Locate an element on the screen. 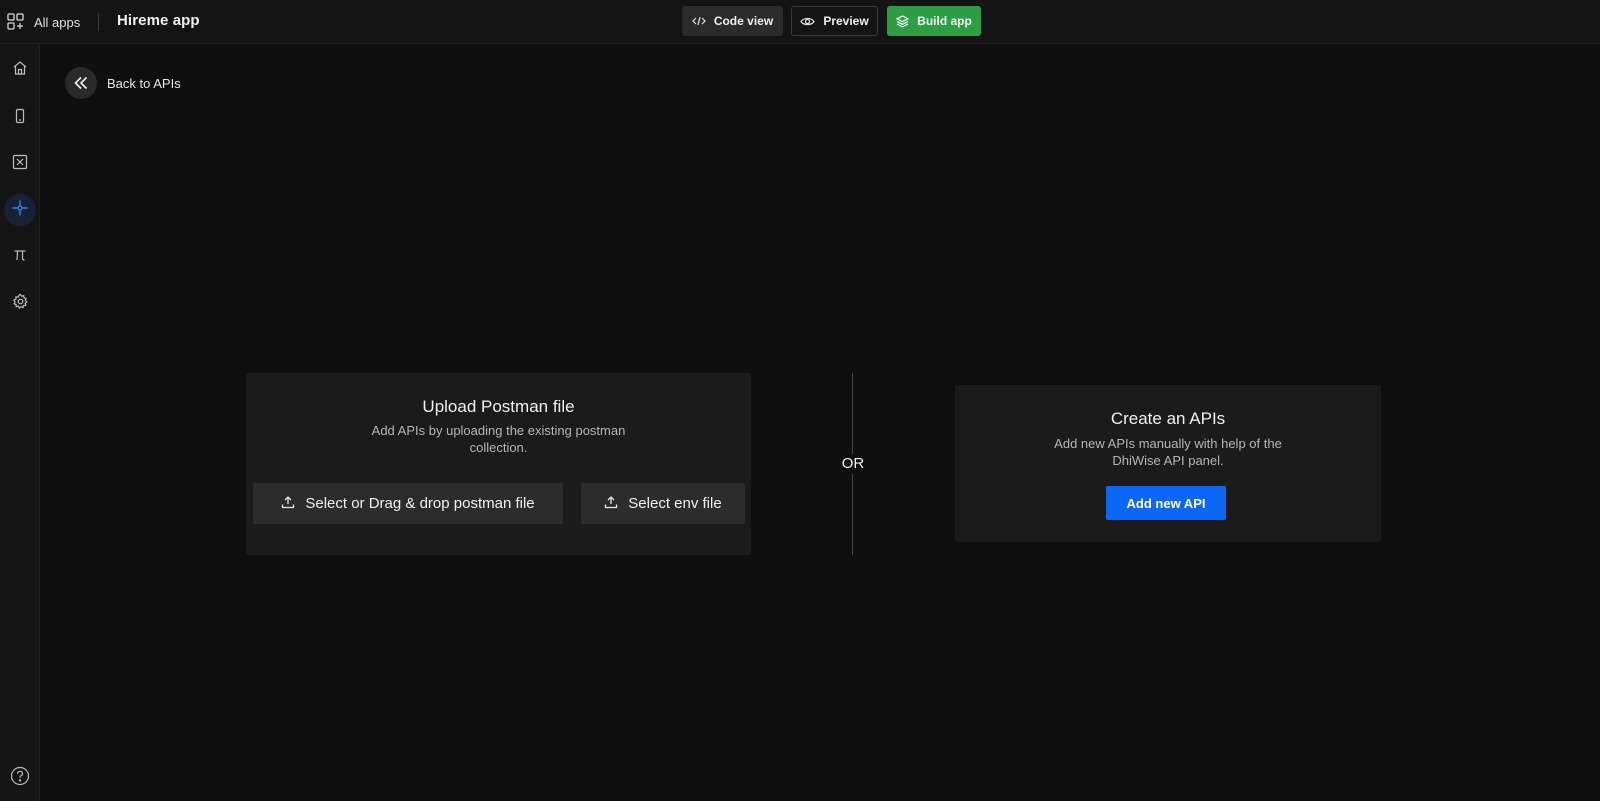  preview-button: Preview is located at coordinates (834, 21).